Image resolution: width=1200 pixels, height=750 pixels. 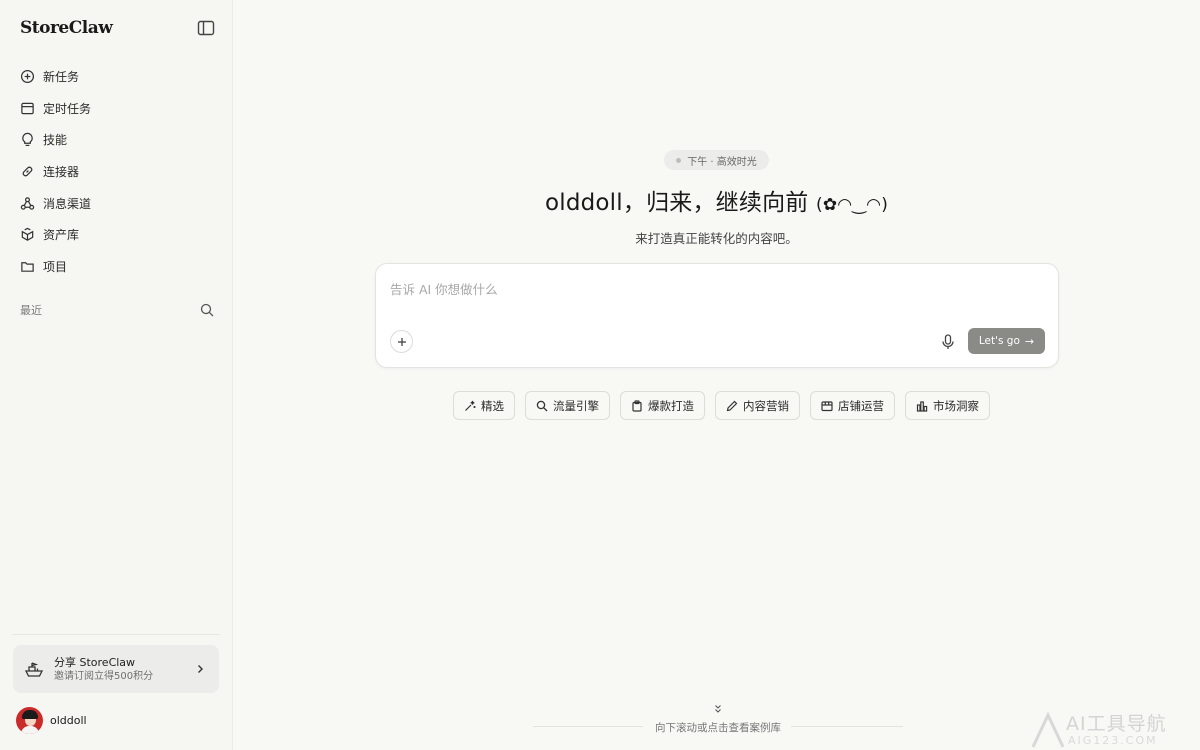 I want to click on sidebar-item-label: 定时任务, so click(x=67, y=108).